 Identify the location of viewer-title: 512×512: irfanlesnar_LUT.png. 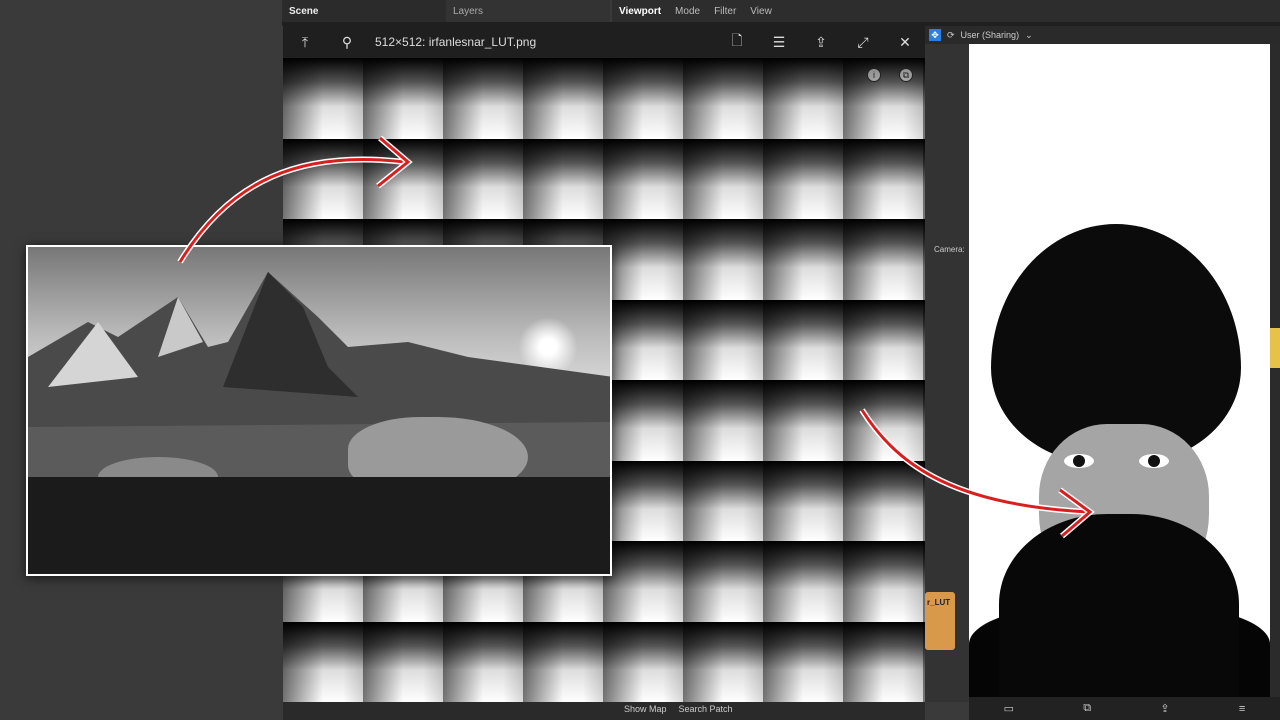
(456, 42).